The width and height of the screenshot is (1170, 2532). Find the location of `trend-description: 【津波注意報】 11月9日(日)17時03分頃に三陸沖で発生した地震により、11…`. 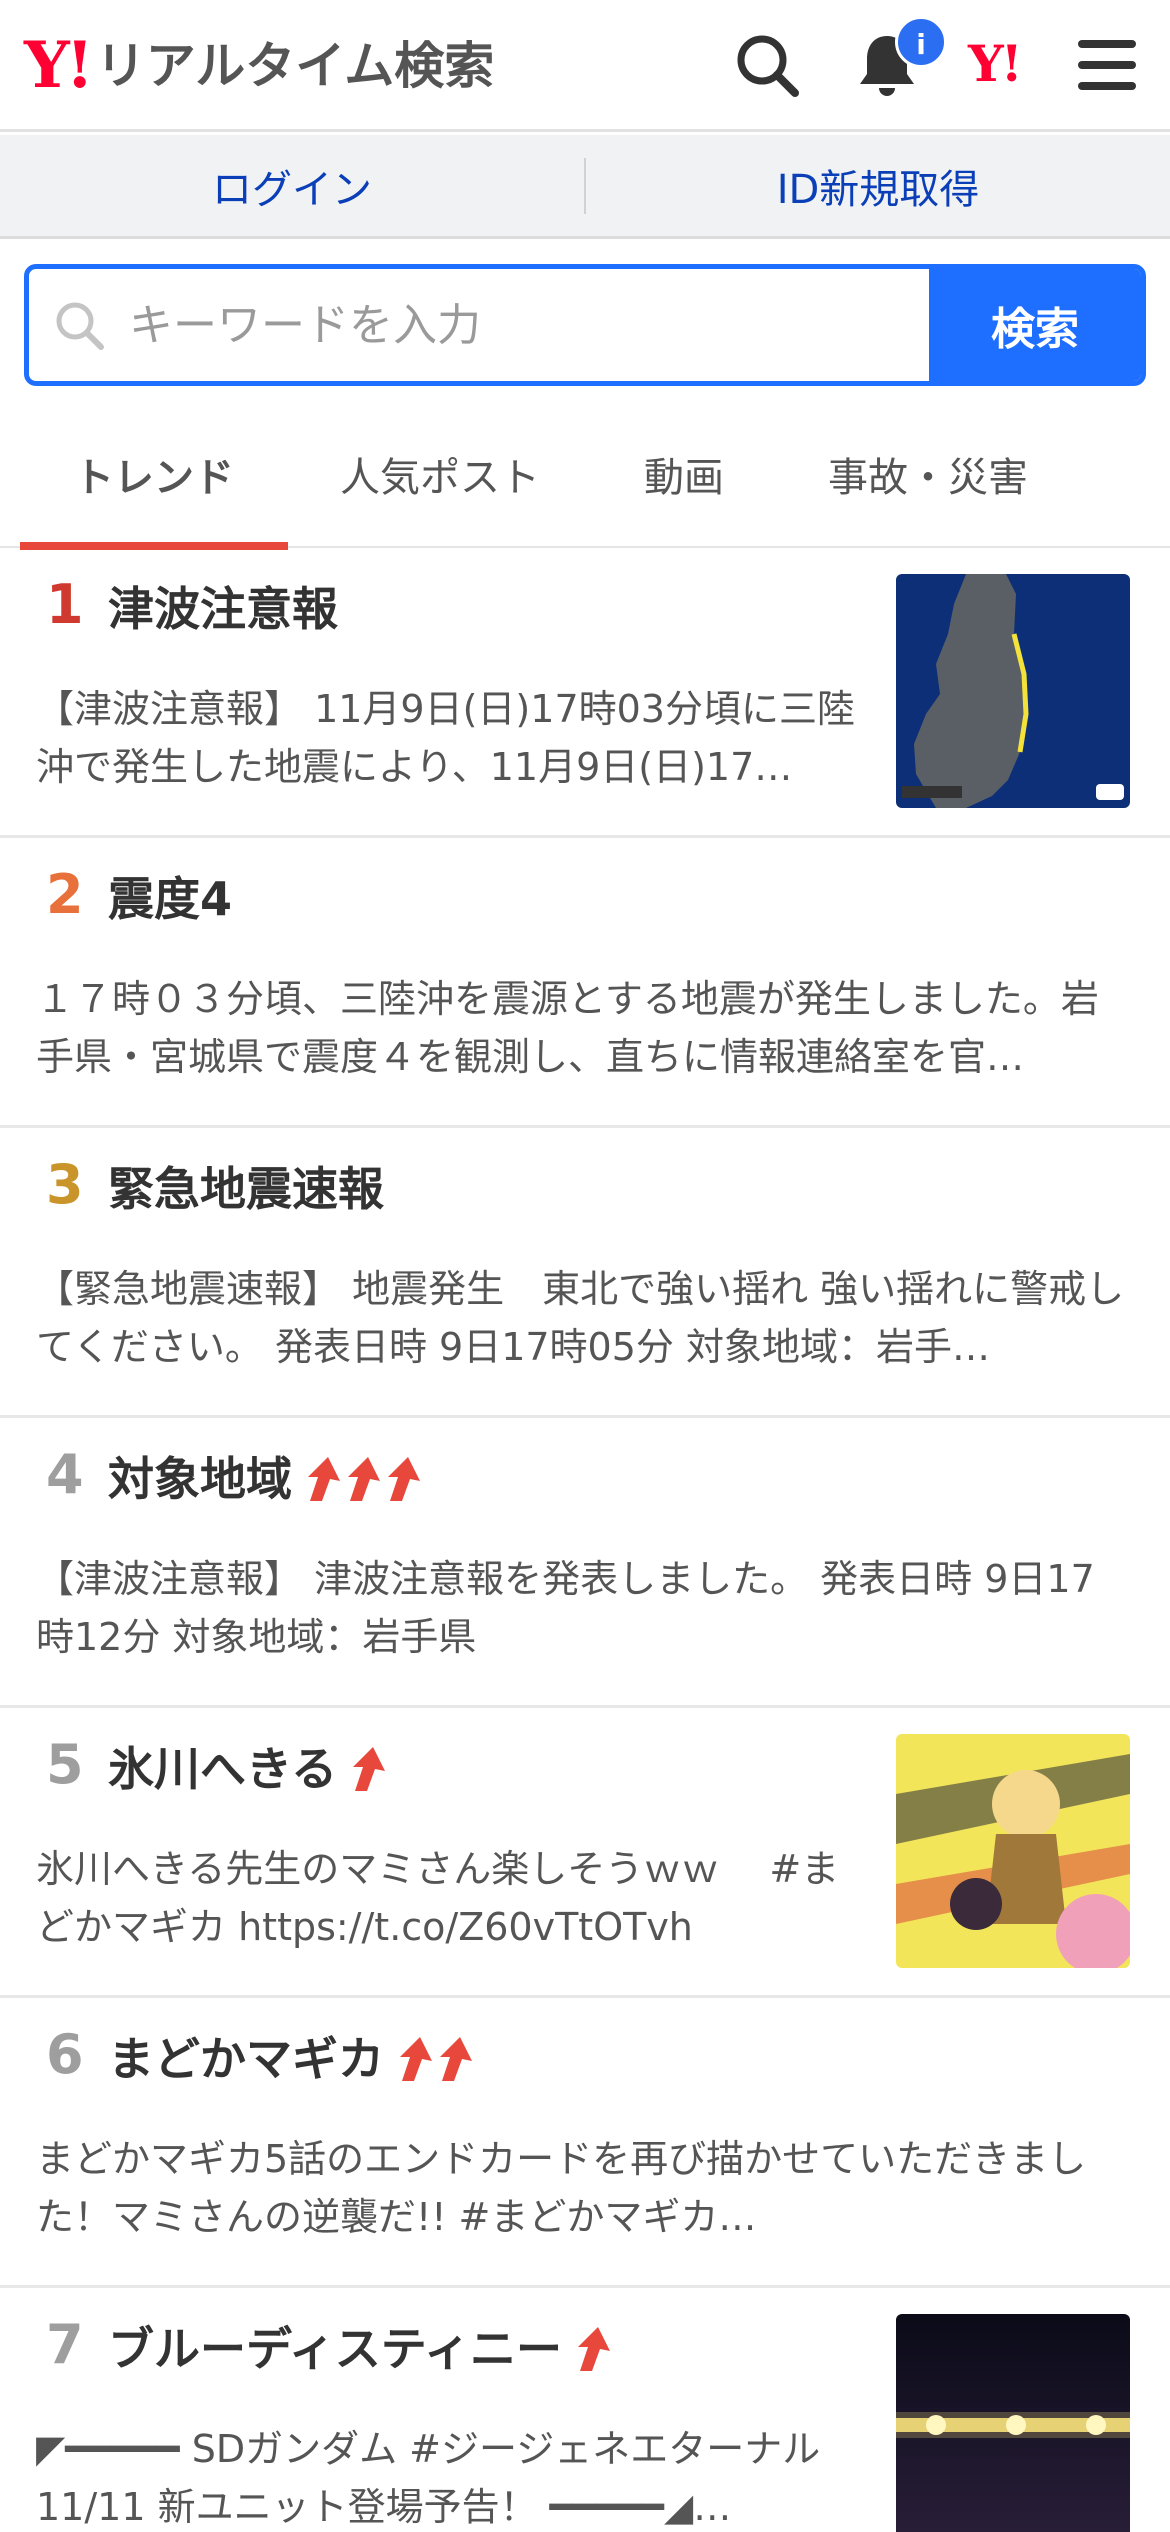

trend-description: 【津波注意報】 11月9日(日)17時03分頃に三陸沖で発生した地震により、11… is located at coordinates (445, 738).